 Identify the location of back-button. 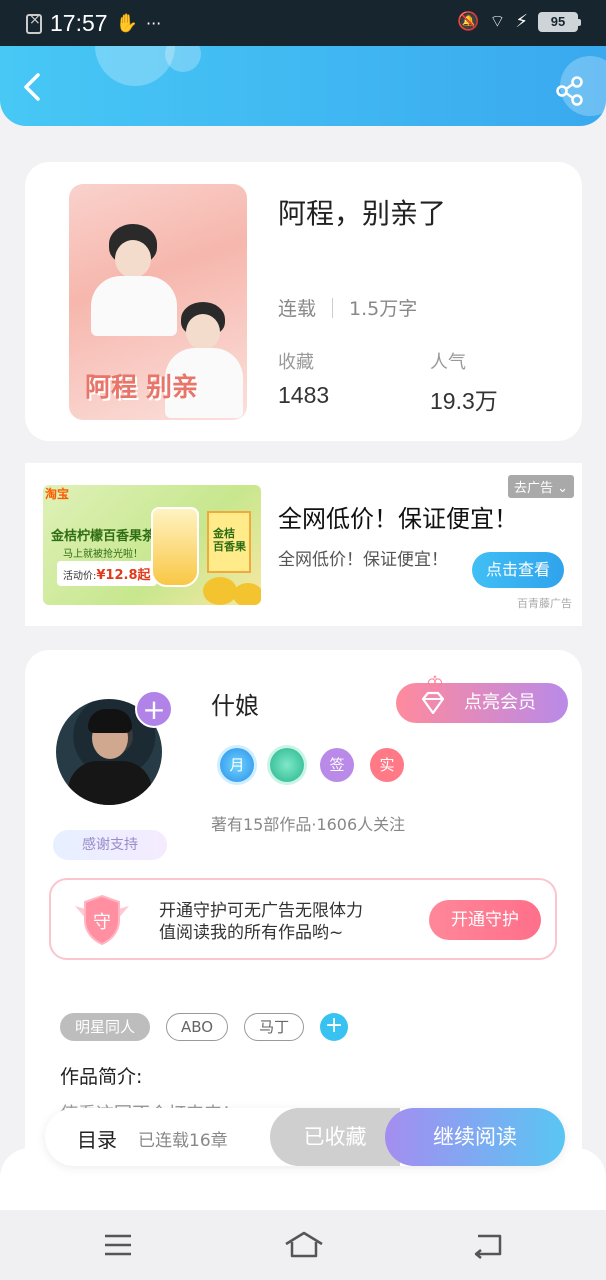
(33, 87).